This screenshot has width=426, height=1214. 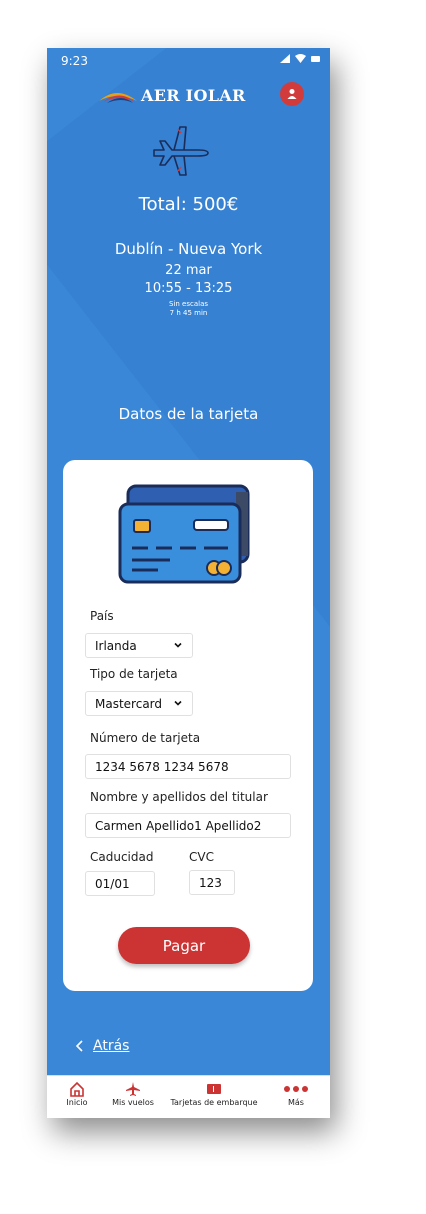 I want to click on status-time: 9:23, so click(x=74, y=61).